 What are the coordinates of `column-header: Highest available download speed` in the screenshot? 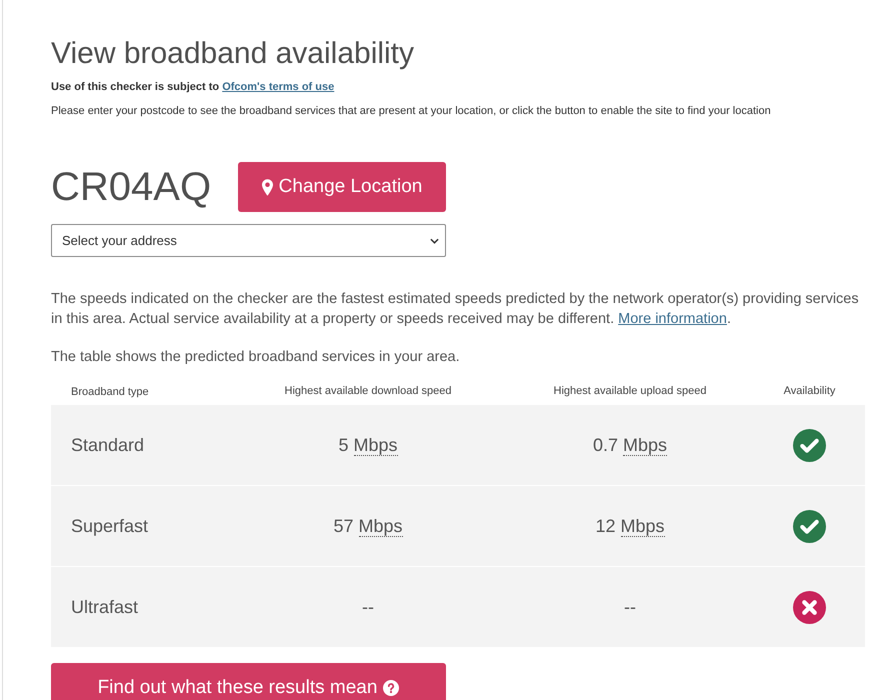 It's located at (368, 391).